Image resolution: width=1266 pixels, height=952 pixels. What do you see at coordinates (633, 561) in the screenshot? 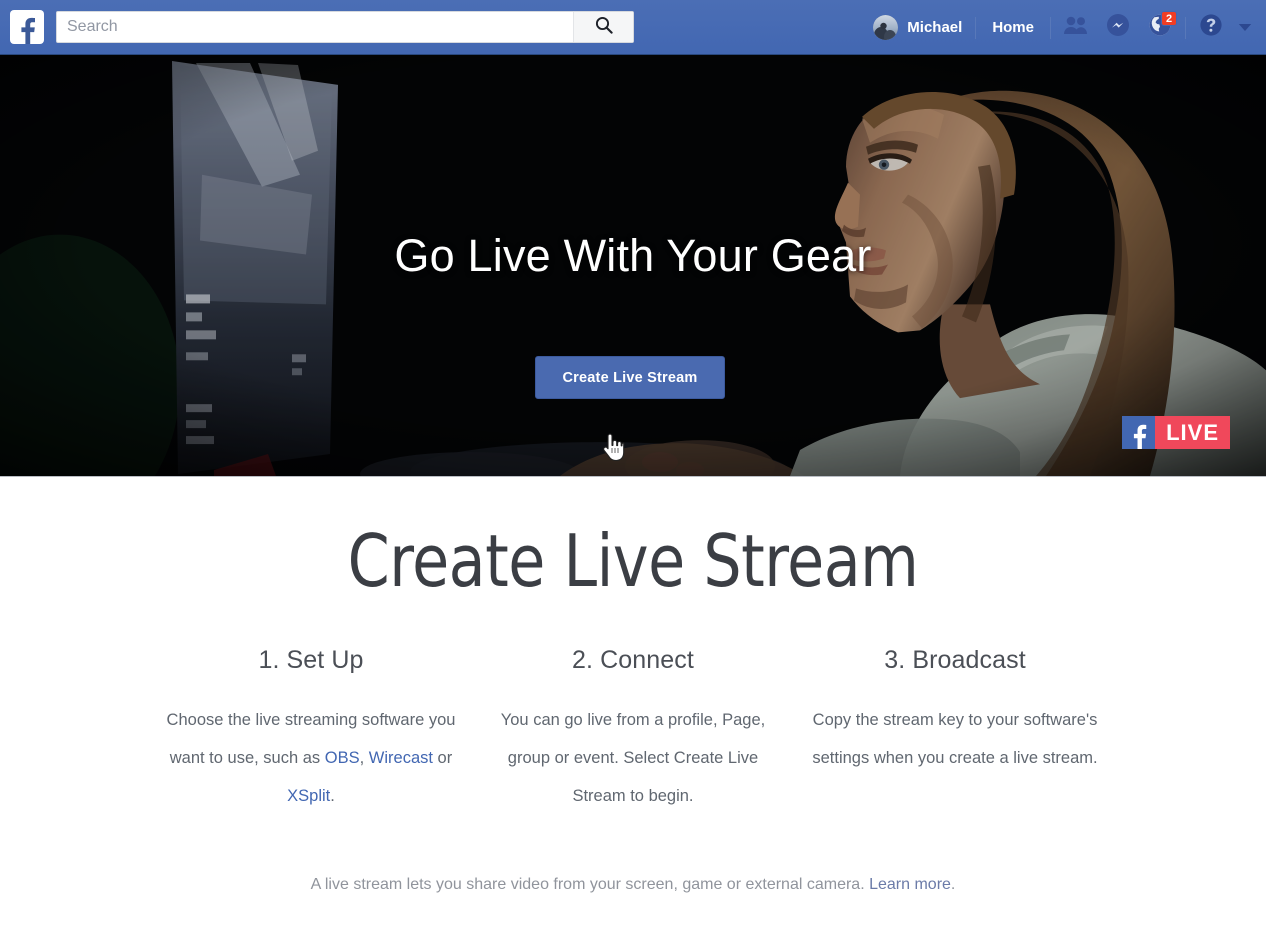
I see `page-title: Create Live Stream` at bounding box center [633, 561].